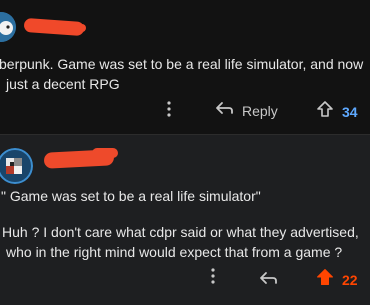 This screenshot has height=305, width=370. What do you see at coordinates (260, 110) in the screenshot?
I see `reply-label: Reply` at bounding box center [260, 110].